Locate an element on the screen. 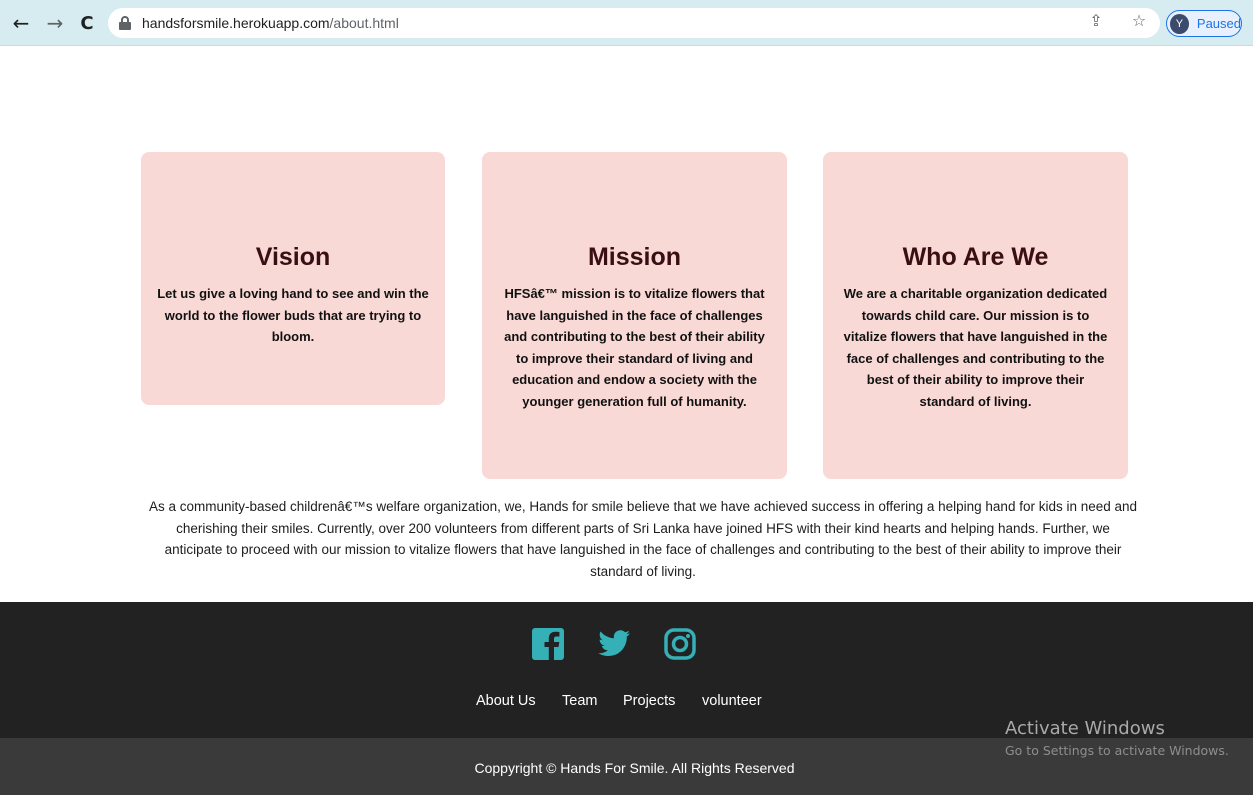 Image resolution: width=1253 pixels, height=795 pixels. arrow-left-icon: ← is located at coordinates (21, 23).